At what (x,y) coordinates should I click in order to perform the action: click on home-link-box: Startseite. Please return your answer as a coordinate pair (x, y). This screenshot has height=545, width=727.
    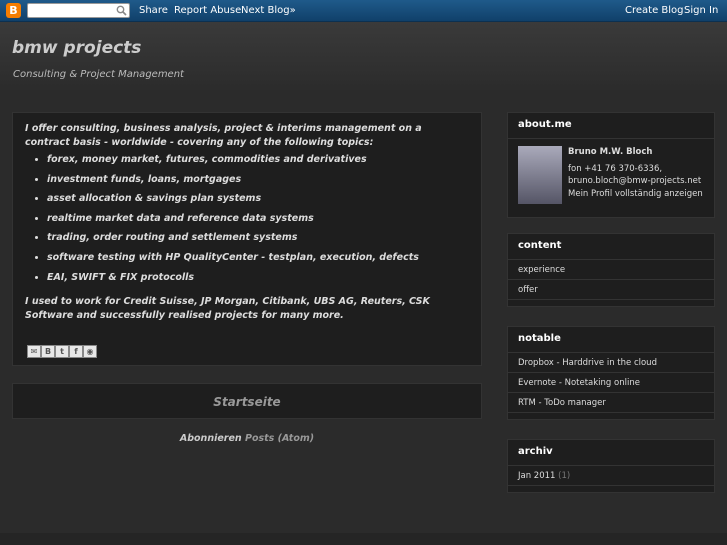
    Looking at the image, I should click on (247, 401).